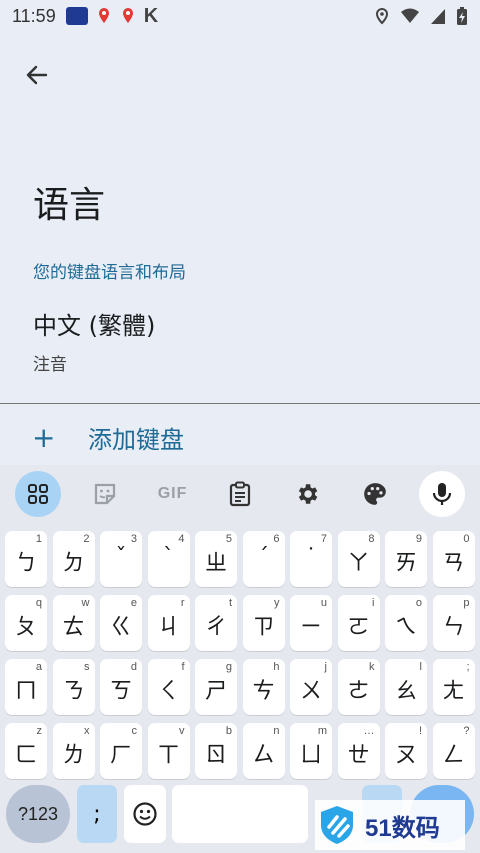  I want to click on settings-button, so click(307, 494).